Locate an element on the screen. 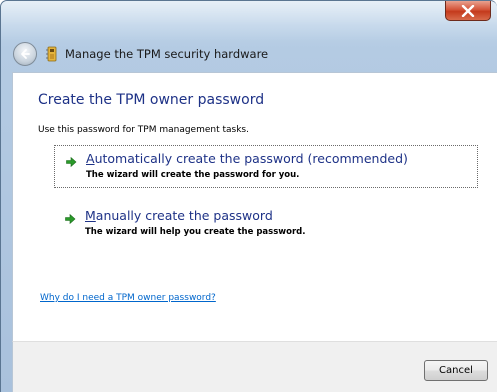 This screenshot has height=392, width=497. back-arrow-icon is located at coordinates (25, 54).